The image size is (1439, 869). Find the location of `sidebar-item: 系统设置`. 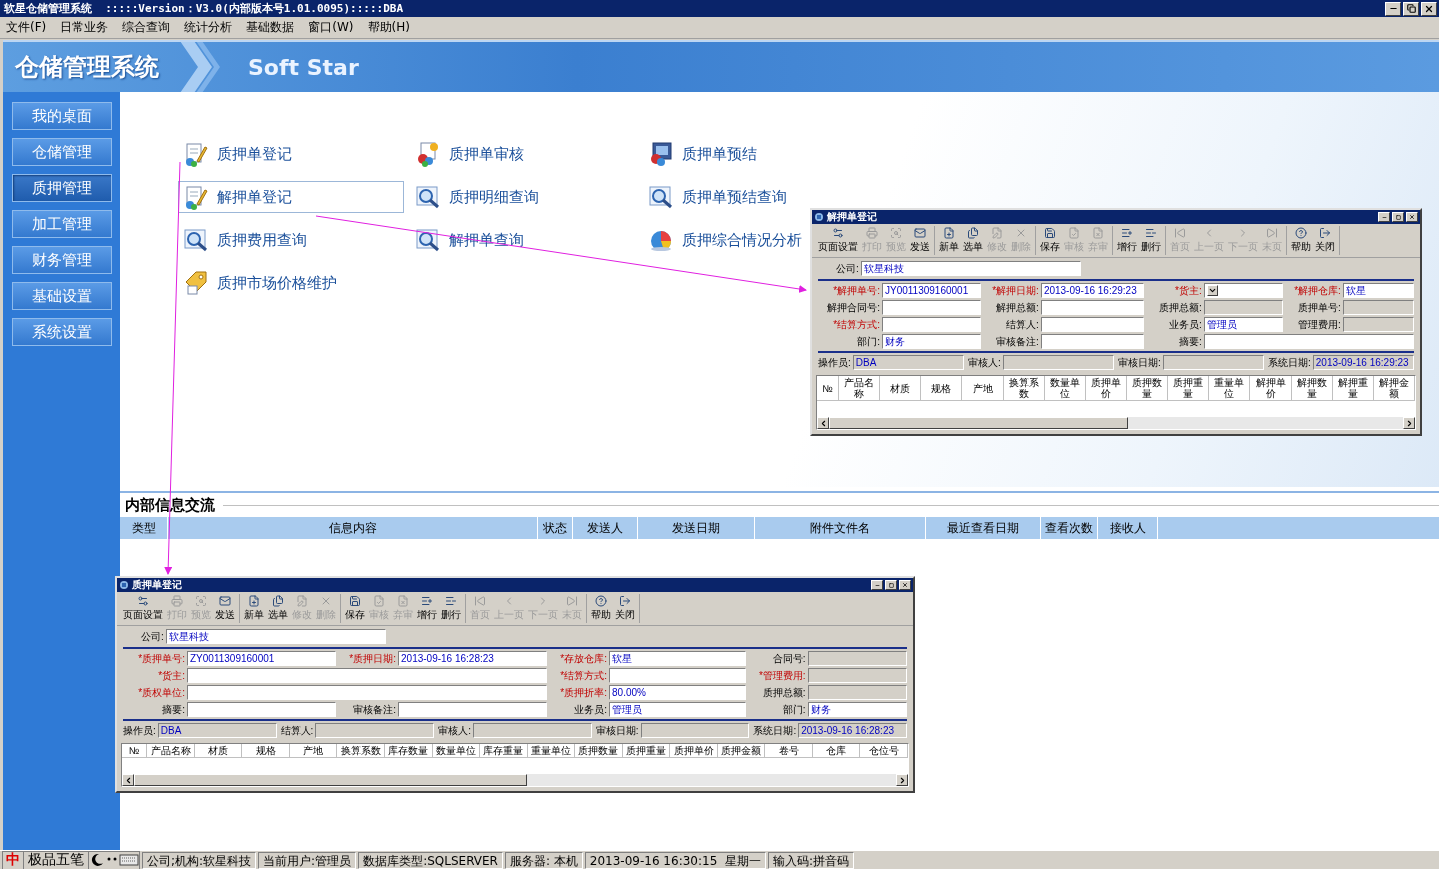

sidebar-item: 系统设置 is located at coordinates (62, 332).